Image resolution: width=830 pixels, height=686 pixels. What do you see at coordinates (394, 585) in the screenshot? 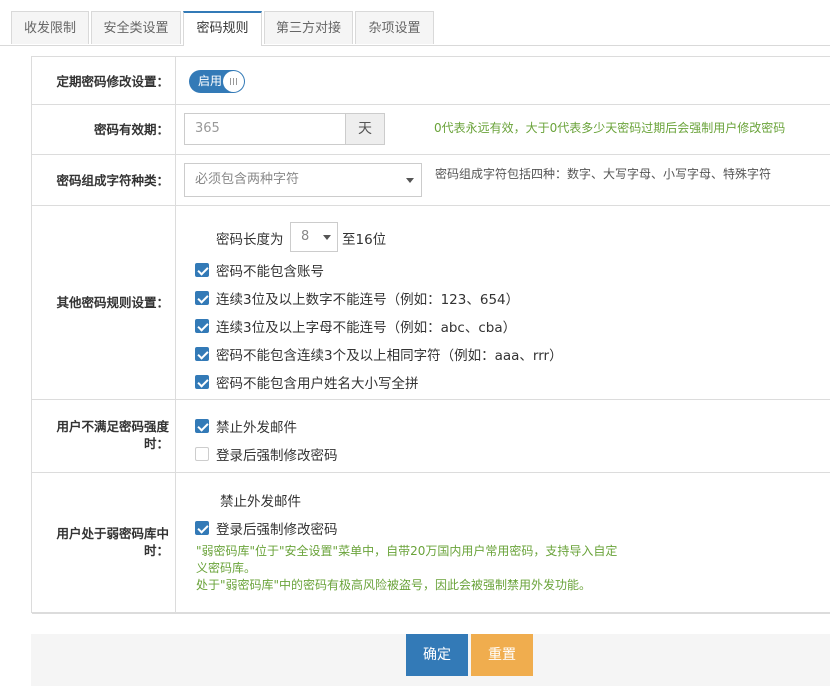
I see `weak-library-note-line3: 处于"弱密码库"中的密码有极高风险被盗号，因此会被强制禁用外发功能。` at bounding box center [394, 585].